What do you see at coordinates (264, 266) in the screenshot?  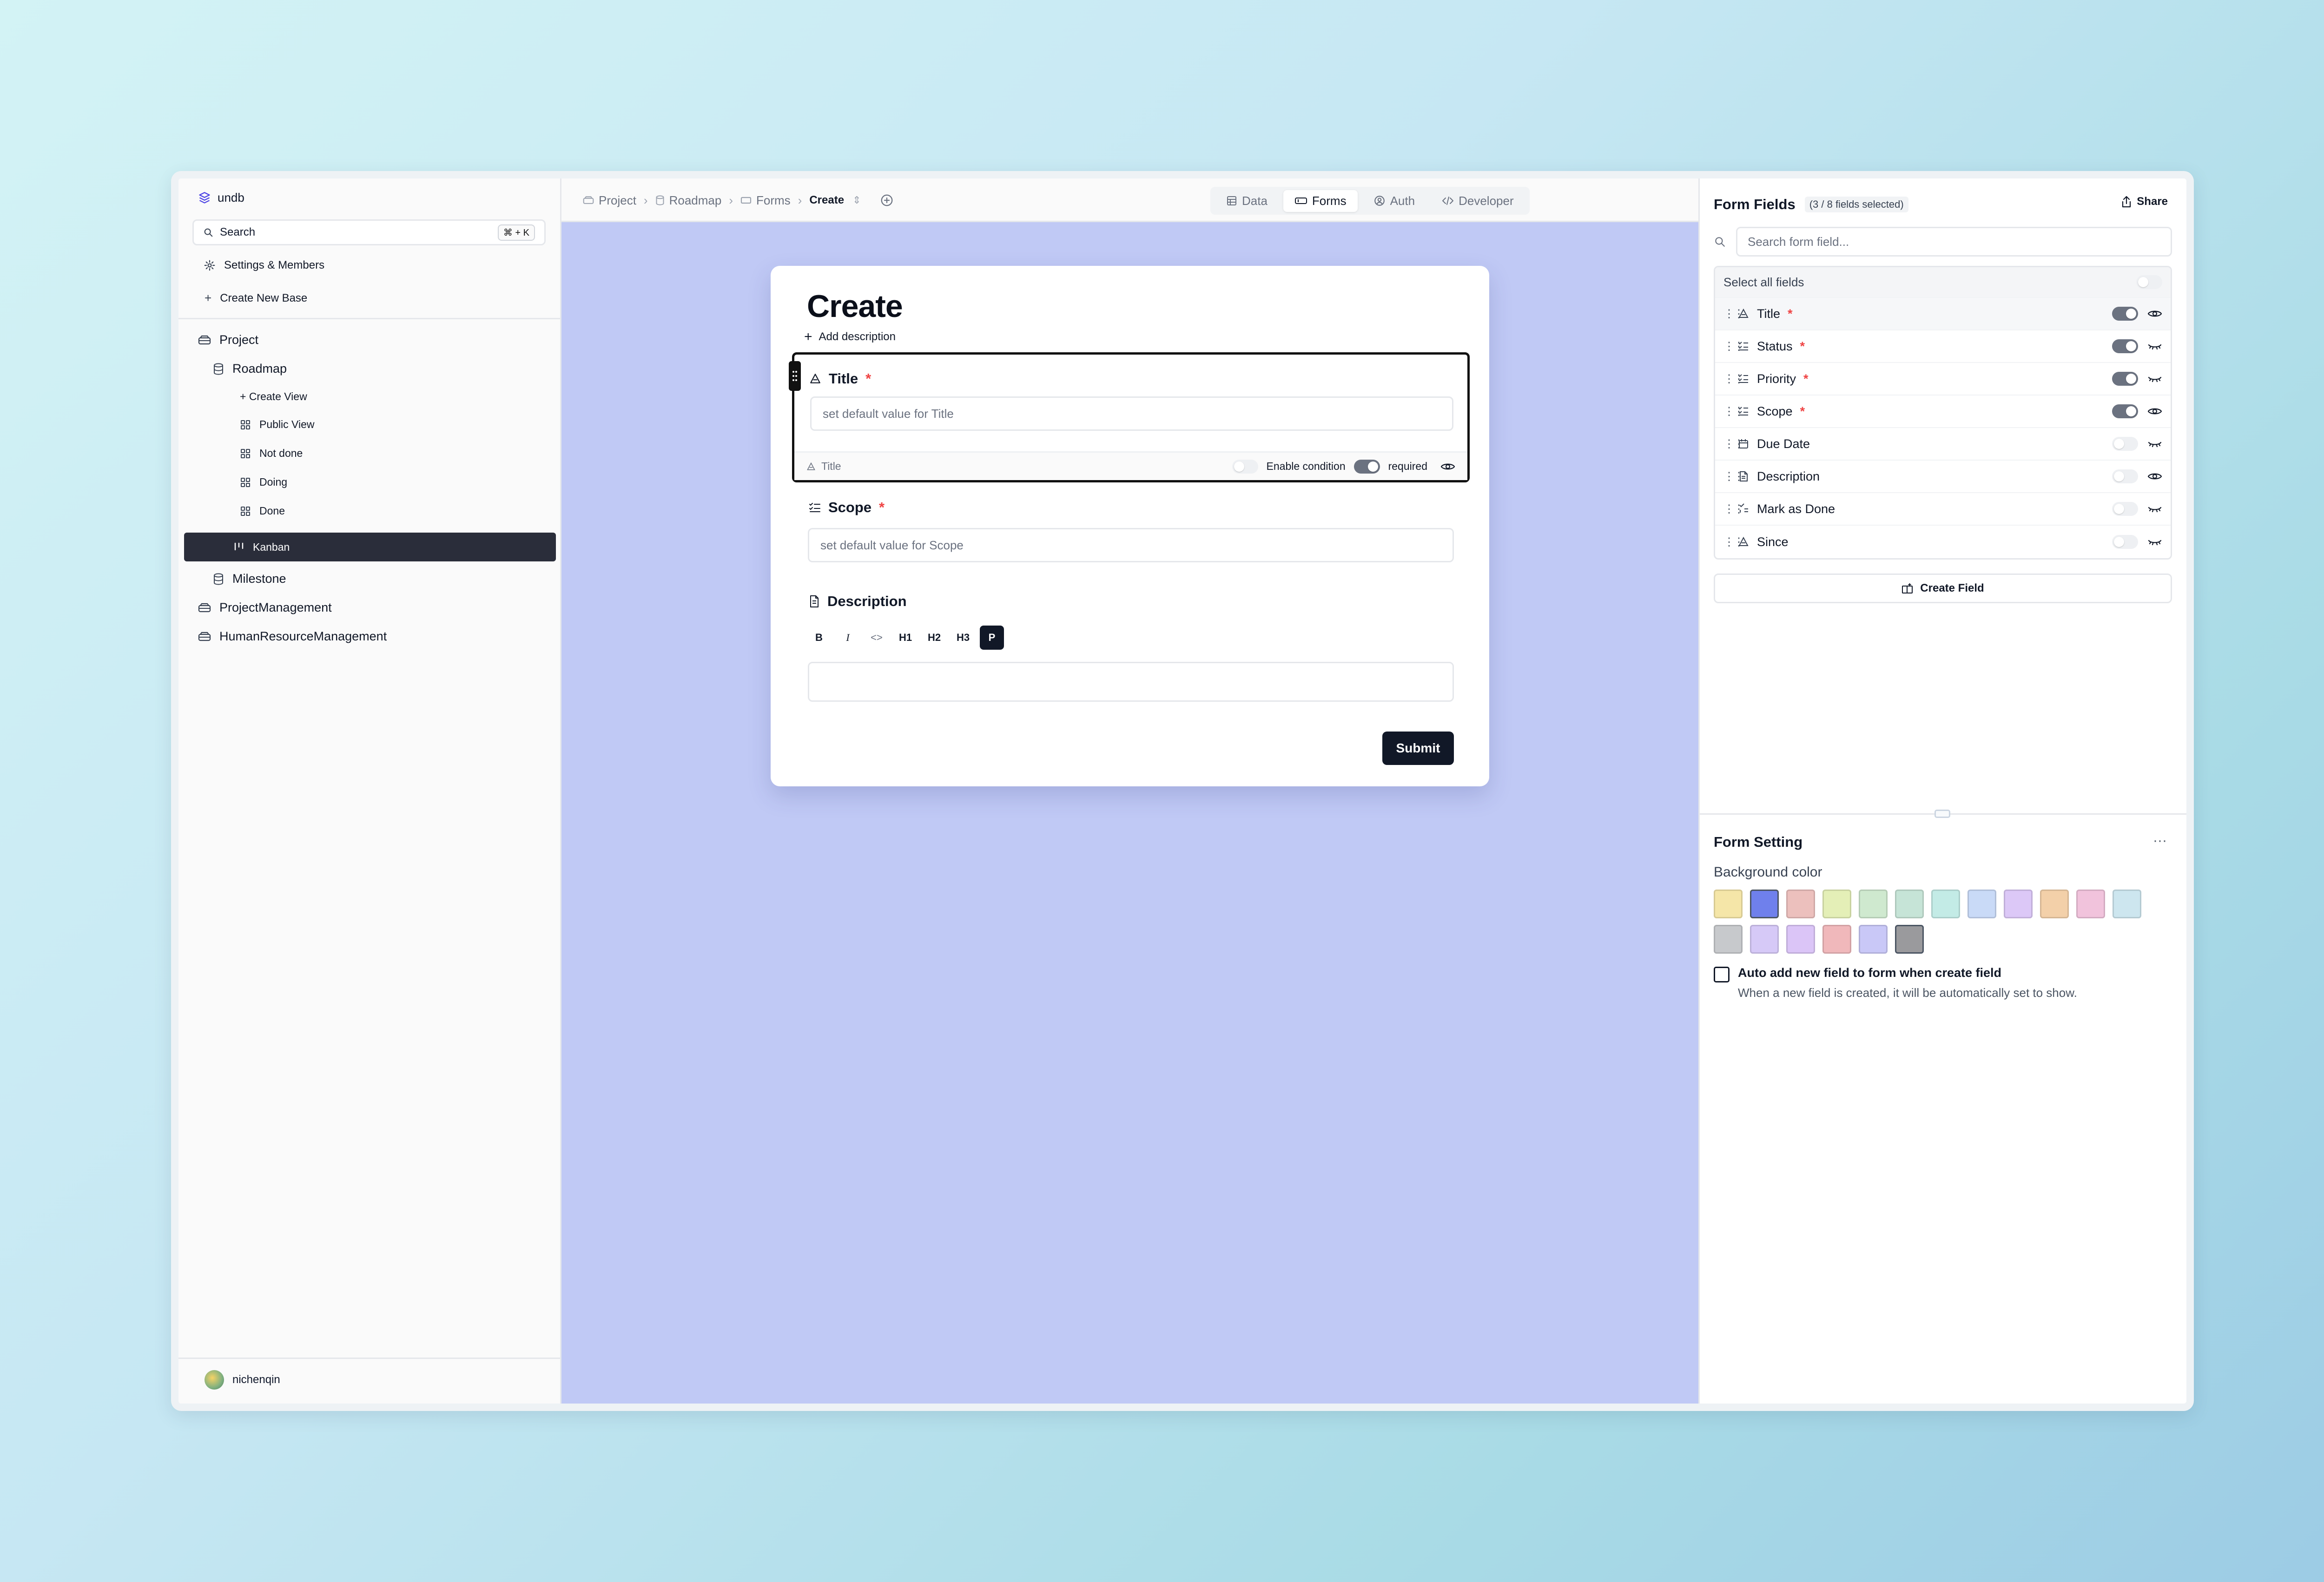 I see `settings-members: Settings & Members` at bounding box center [264, 266].